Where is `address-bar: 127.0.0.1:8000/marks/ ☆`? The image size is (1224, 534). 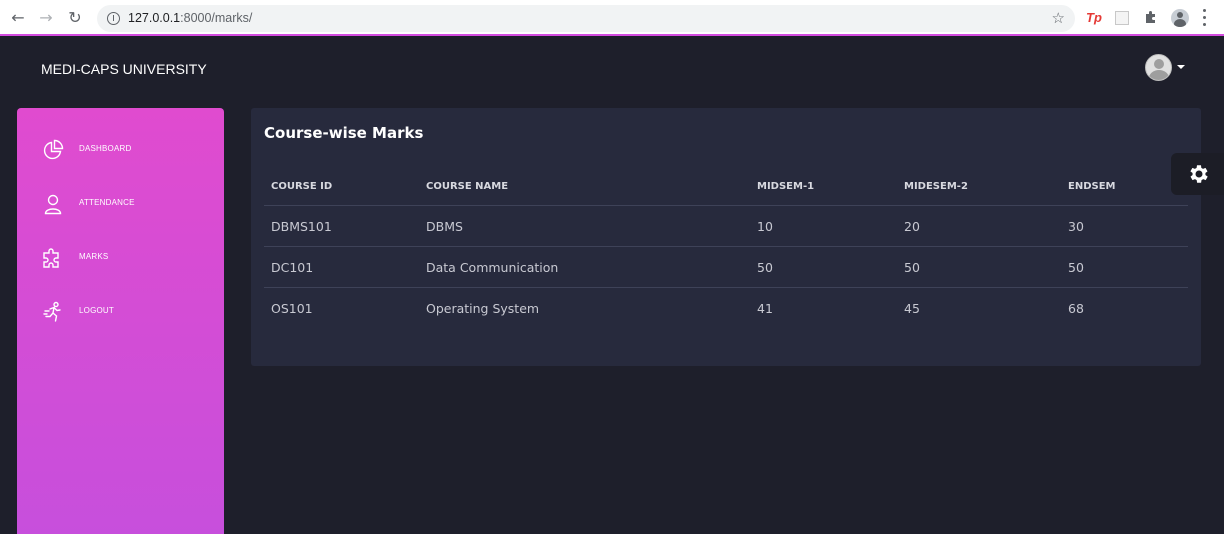
address-bar: 127.0.0.1:8000/marks/ ☆ is located at coordinates (586, 18).